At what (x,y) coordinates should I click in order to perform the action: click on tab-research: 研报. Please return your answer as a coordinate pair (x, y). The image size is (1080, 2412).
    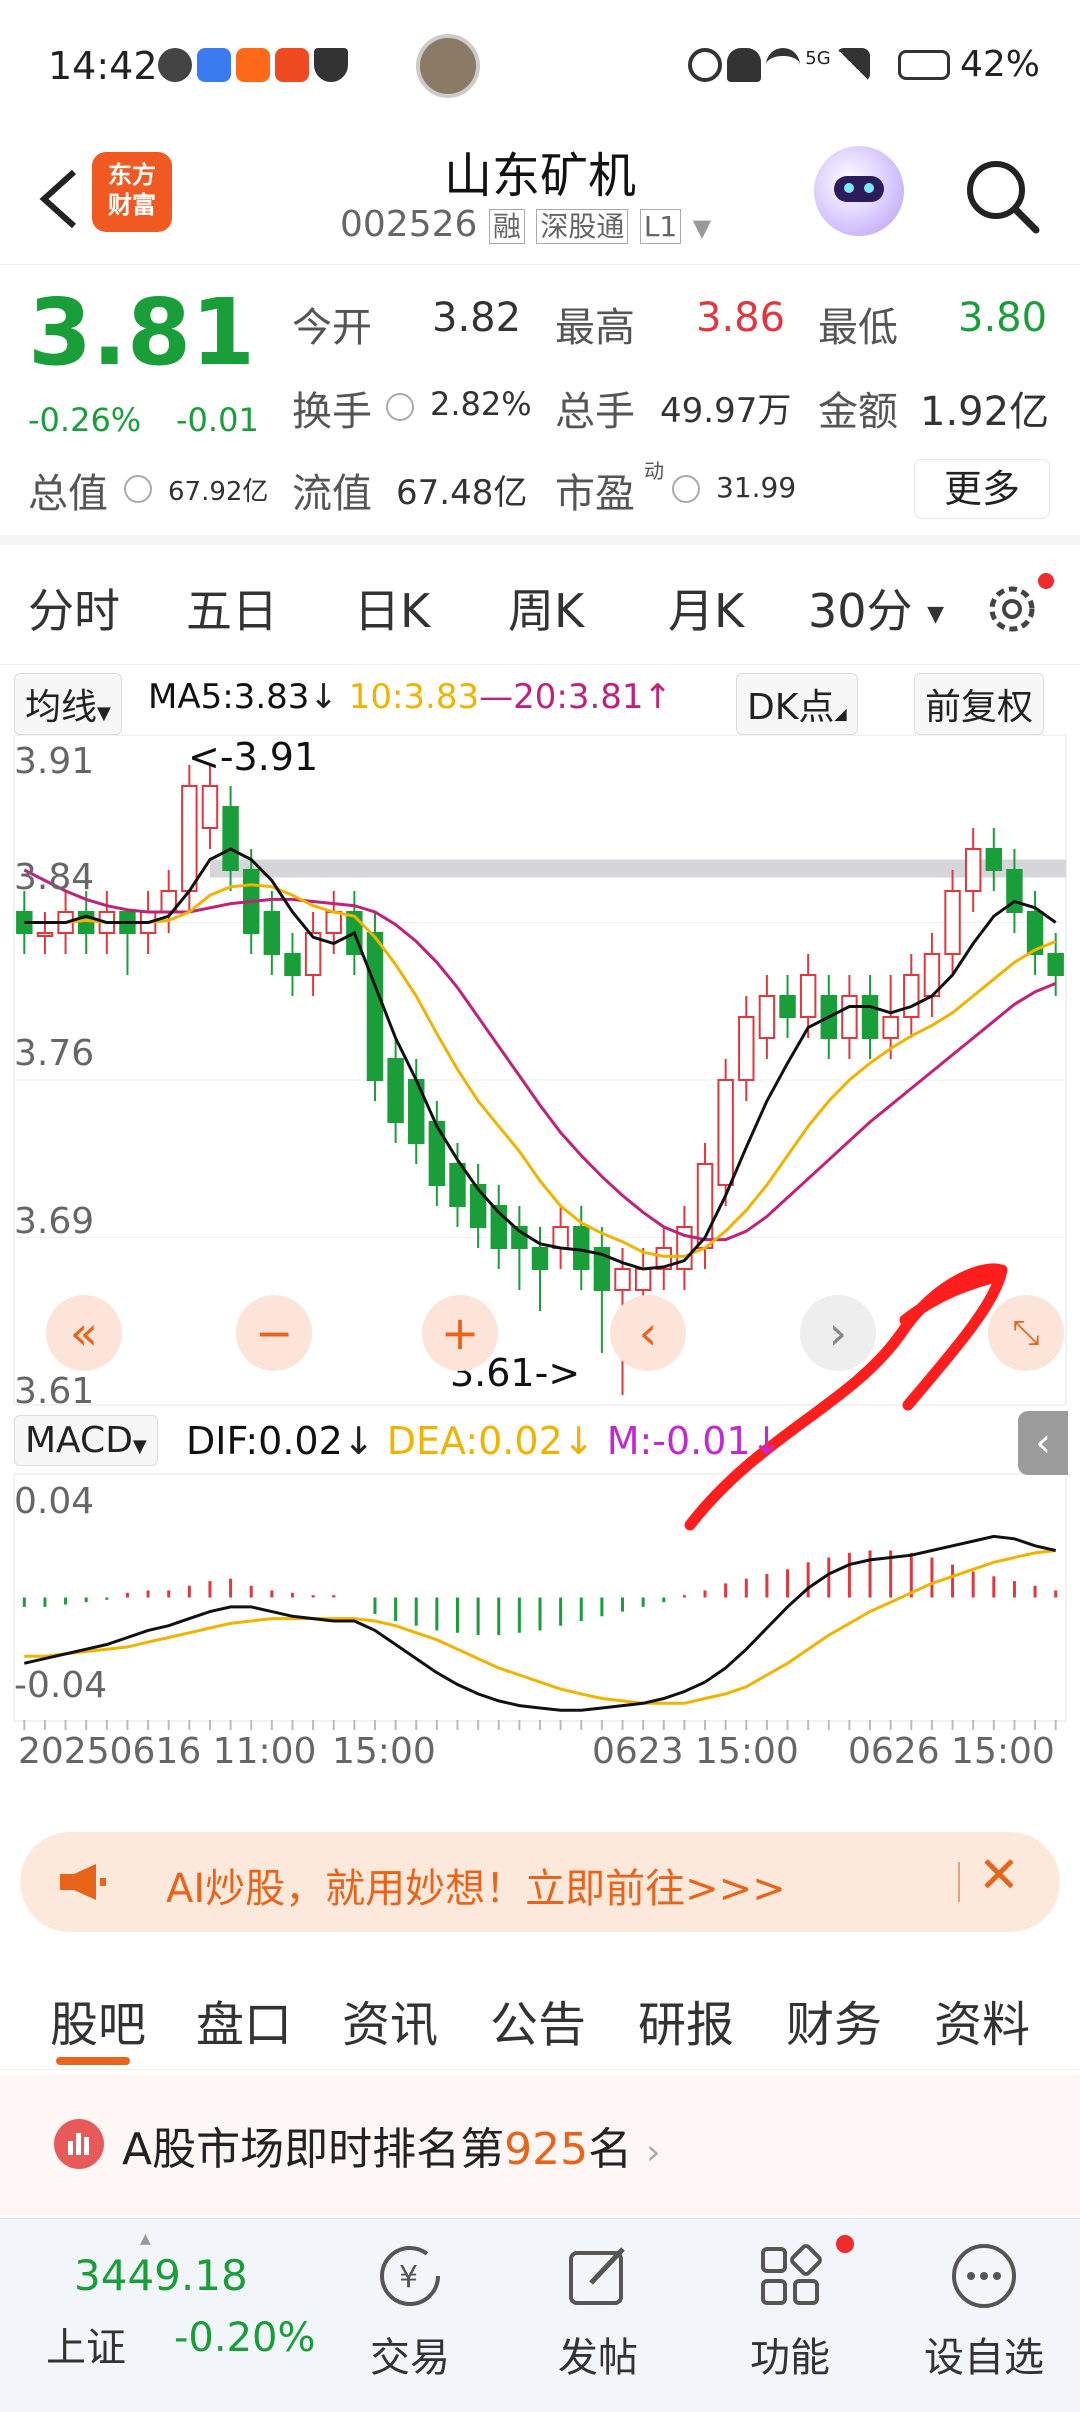
    Looking at the image, I should click on (686, 2020).